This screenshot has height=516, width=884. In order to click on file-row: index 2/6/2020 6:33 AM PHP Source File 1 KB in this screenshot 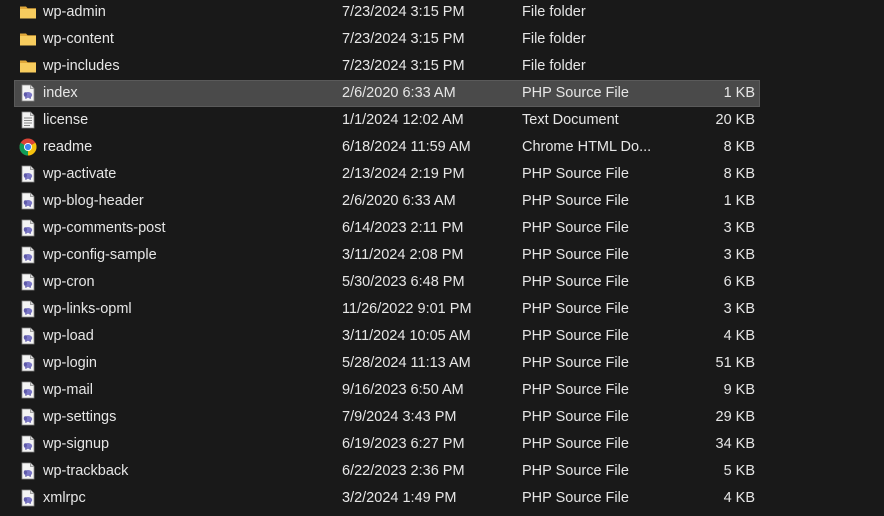, I will do `click(387, 93)`.